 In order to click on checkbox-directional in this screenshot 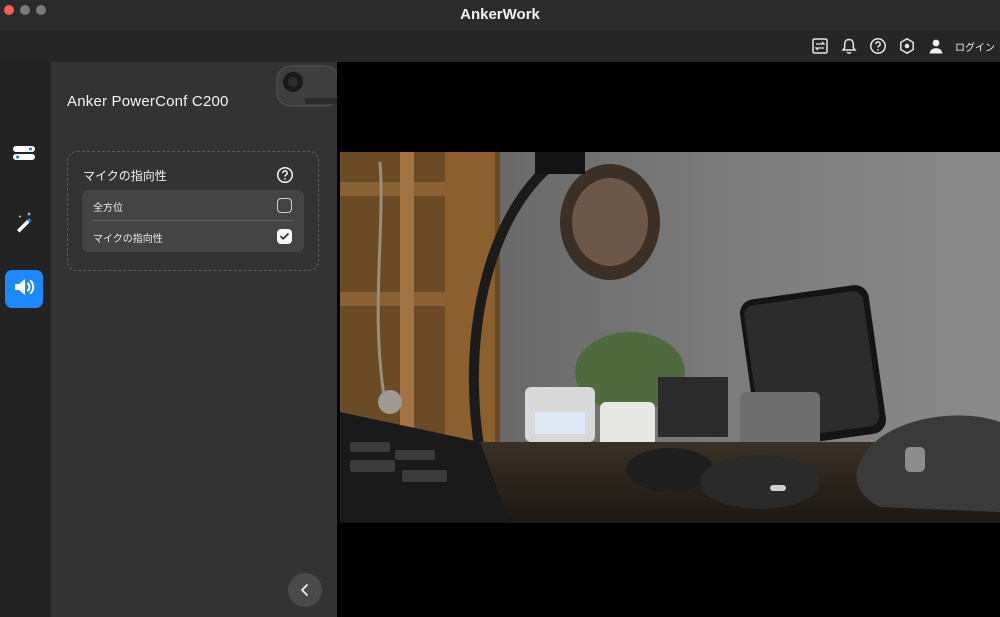, I will do `click(284, 236)`.